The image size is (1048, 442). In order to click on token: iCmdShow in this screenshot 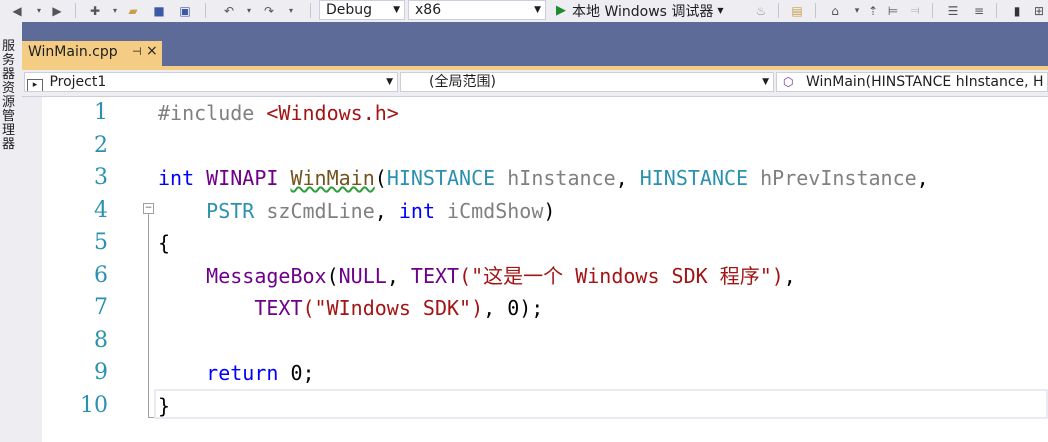, I will do `click(495, 210)`.